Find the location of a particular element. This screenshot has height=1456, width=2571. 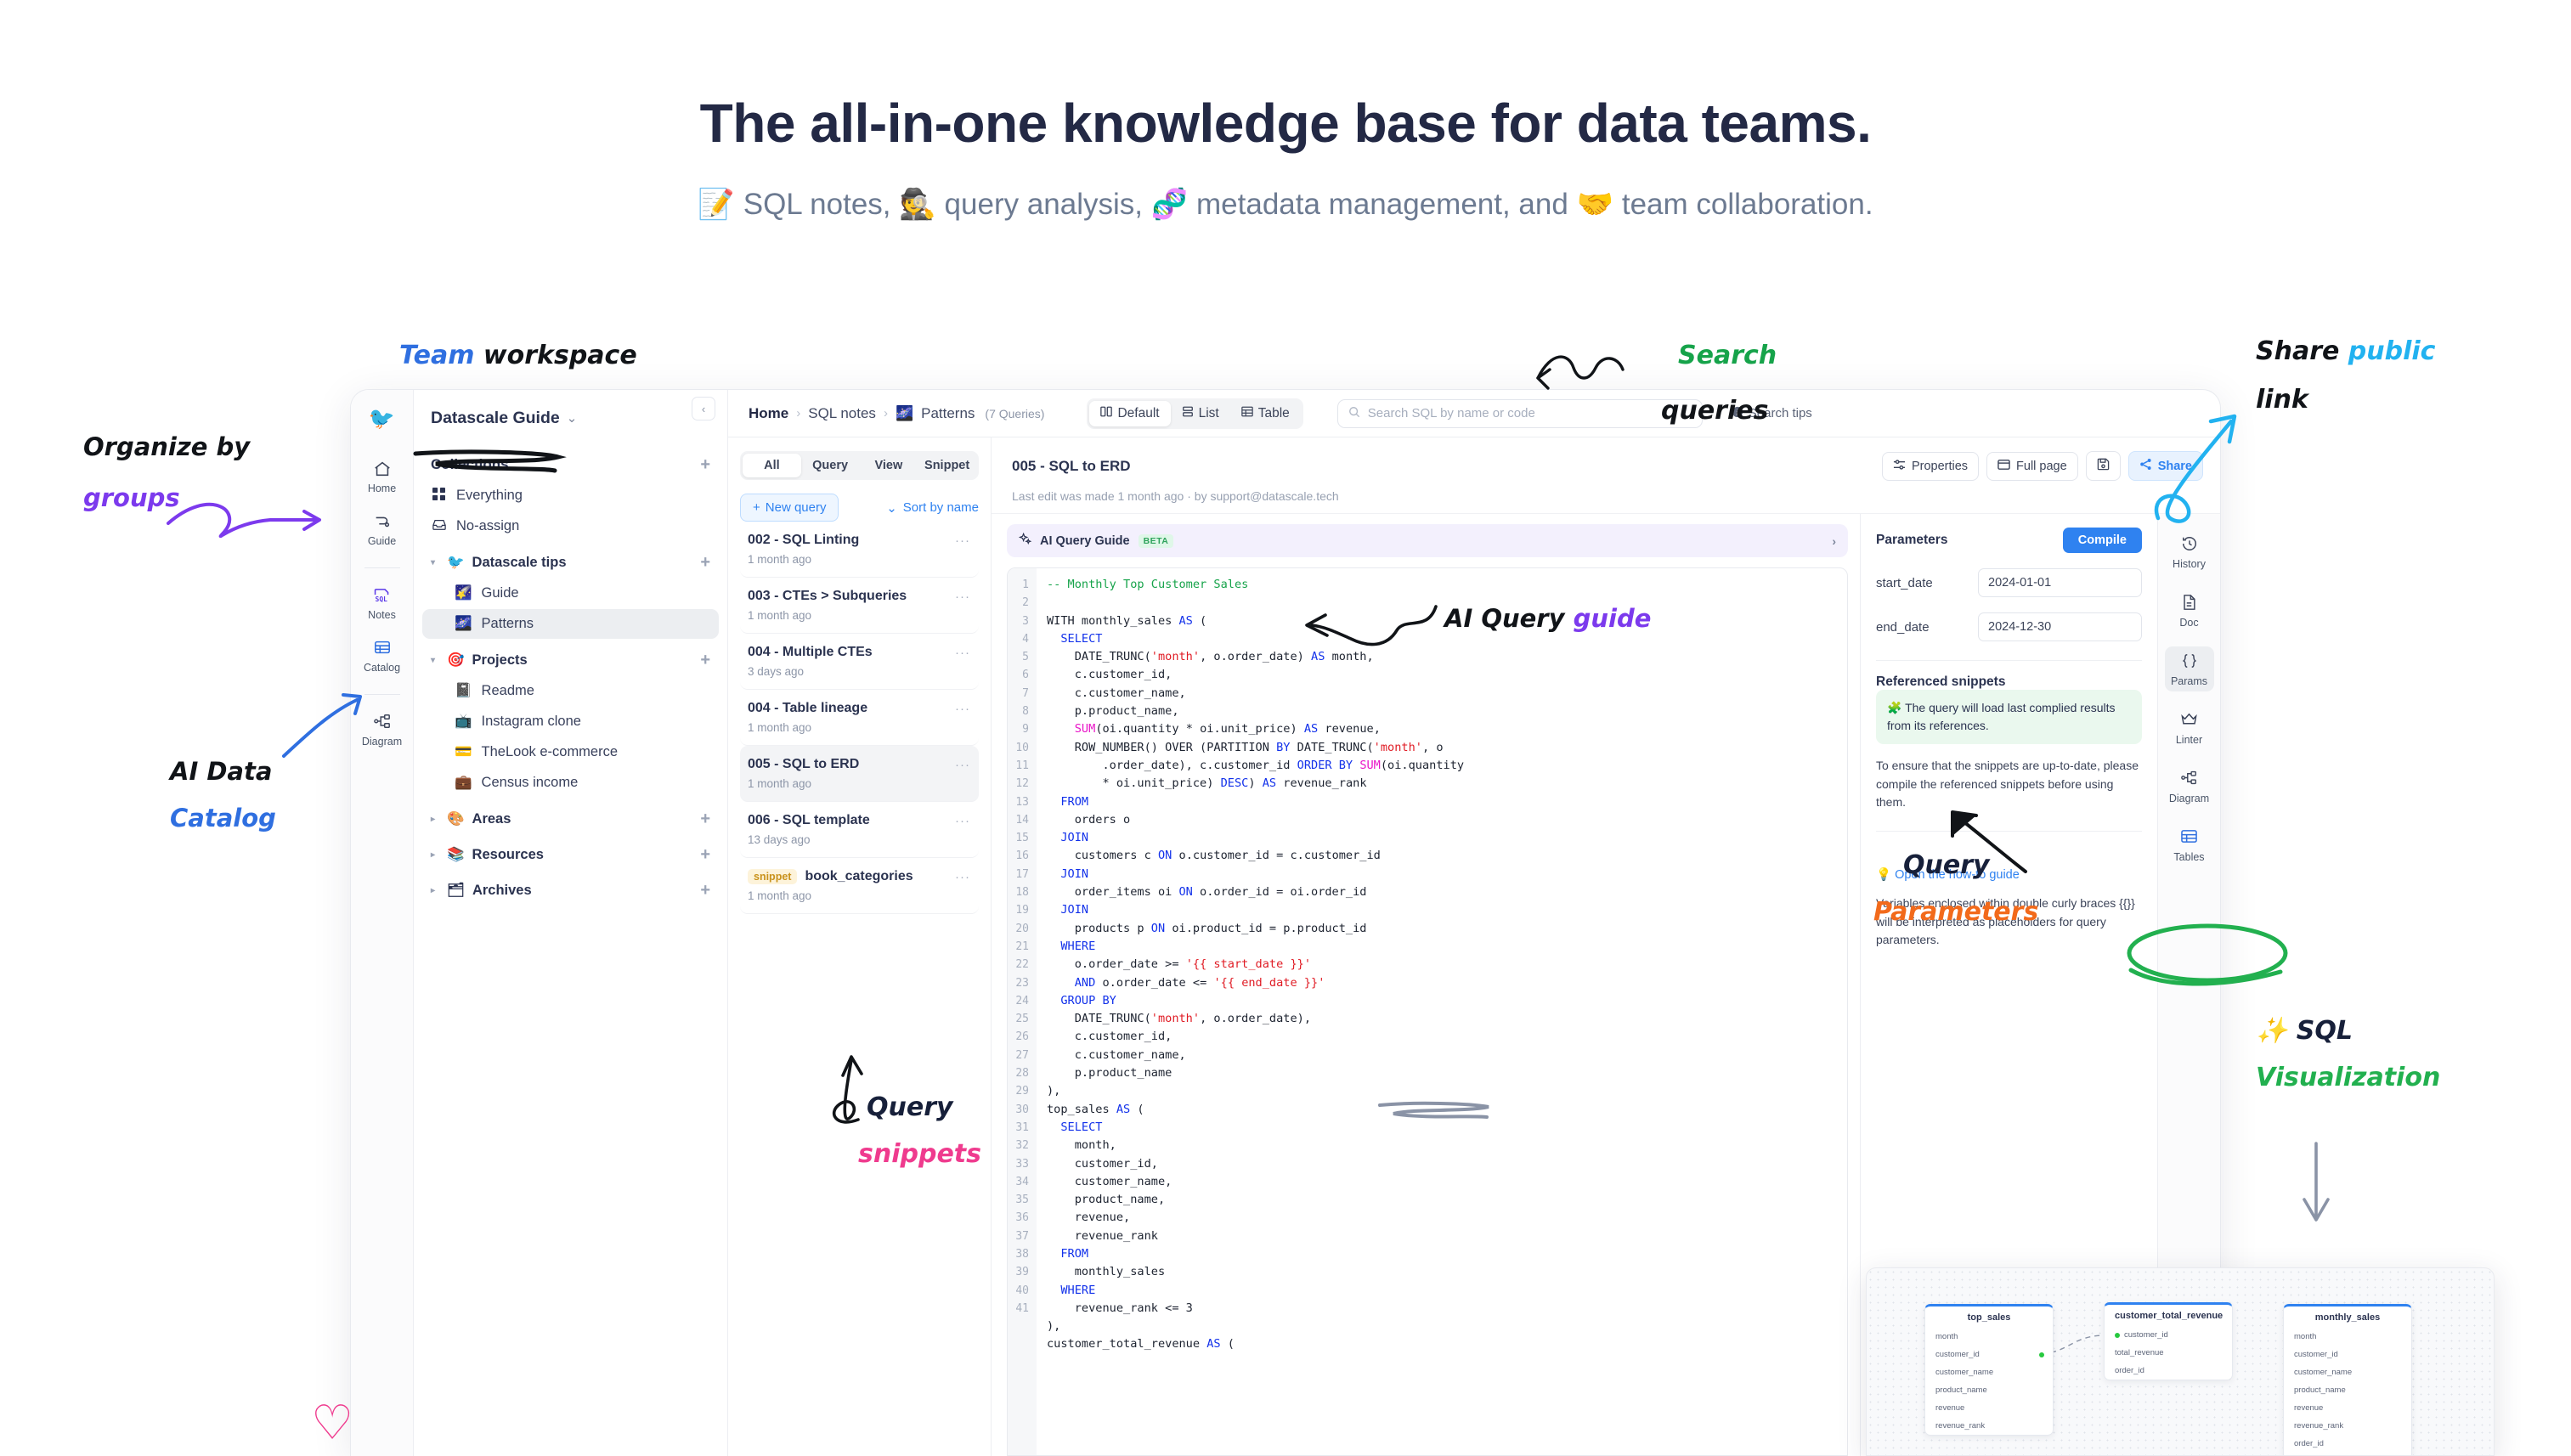

query-row: snippet book_categories 1 month ago ··· is located at coordinates (859, 887).